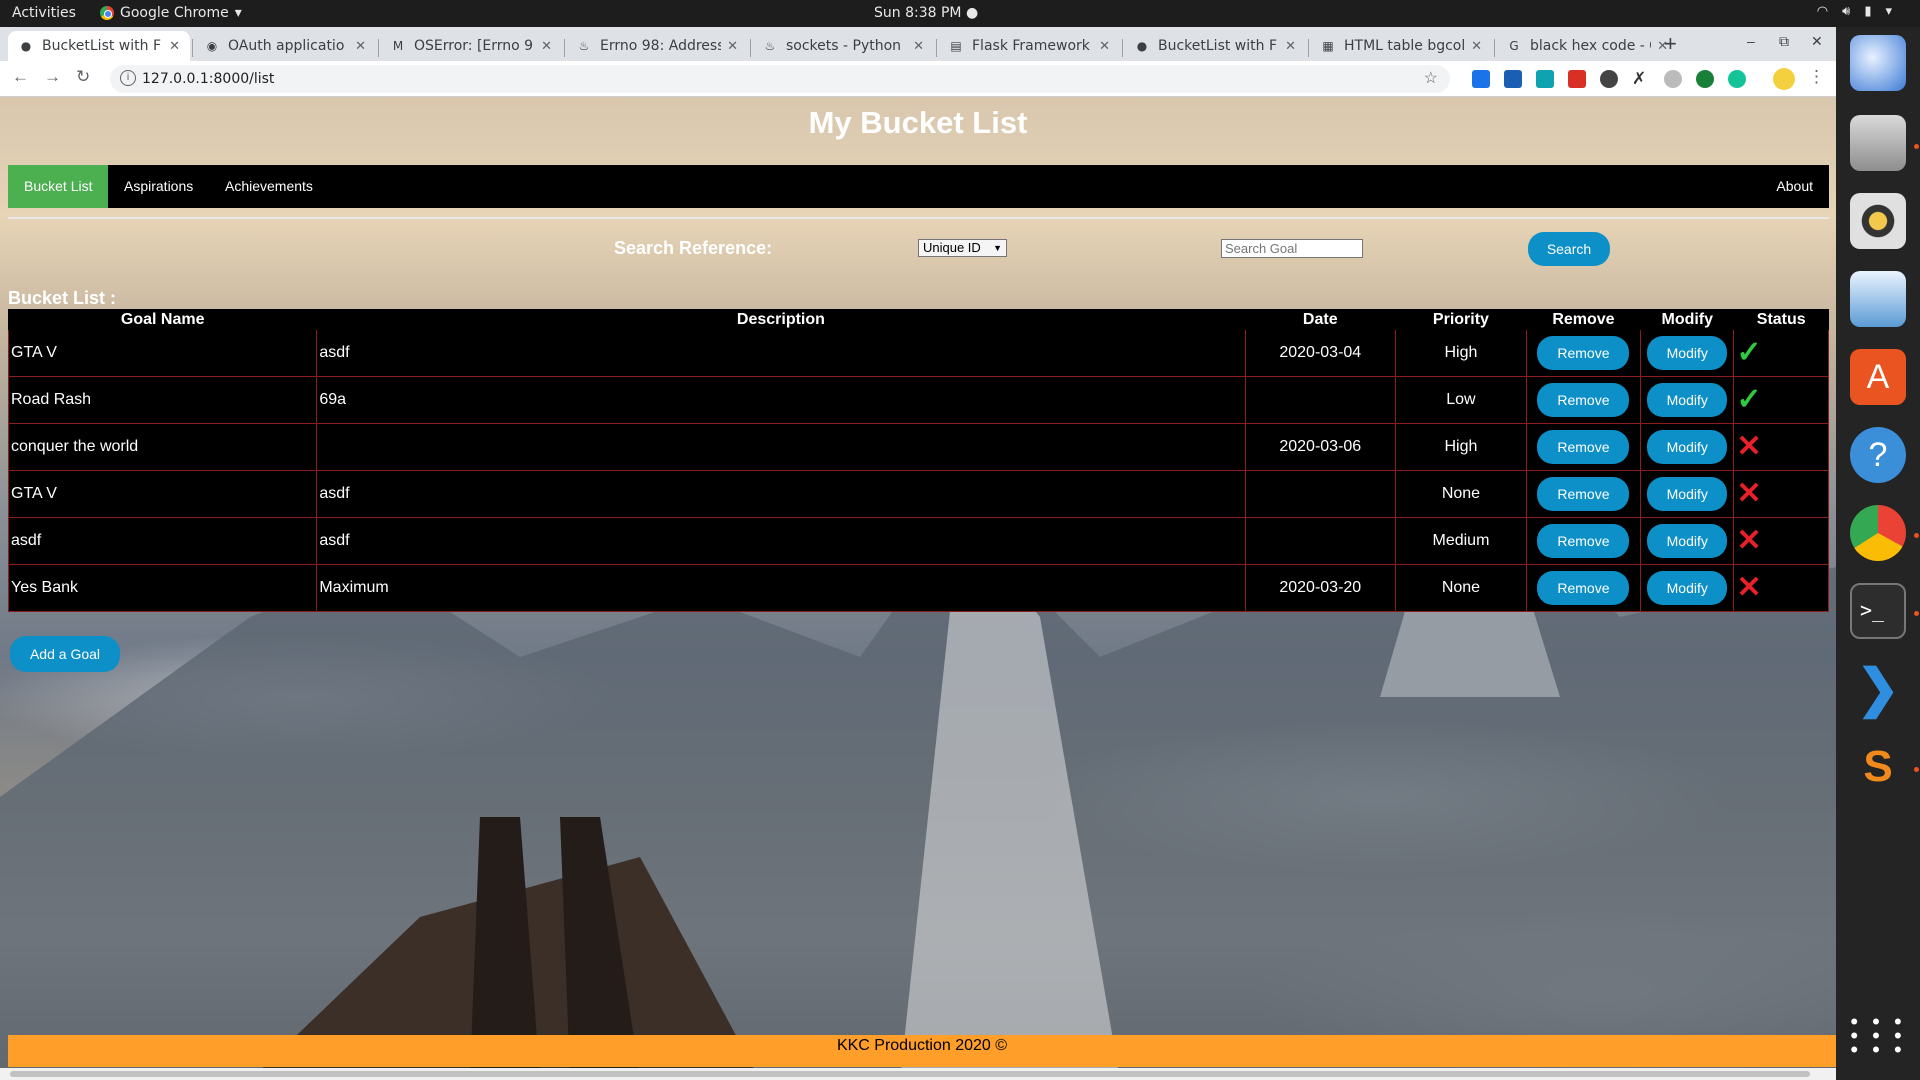 The width and height of the screenshot is (1920, 1080). I want to click on reload-icon: ↻, so click(83, 77).